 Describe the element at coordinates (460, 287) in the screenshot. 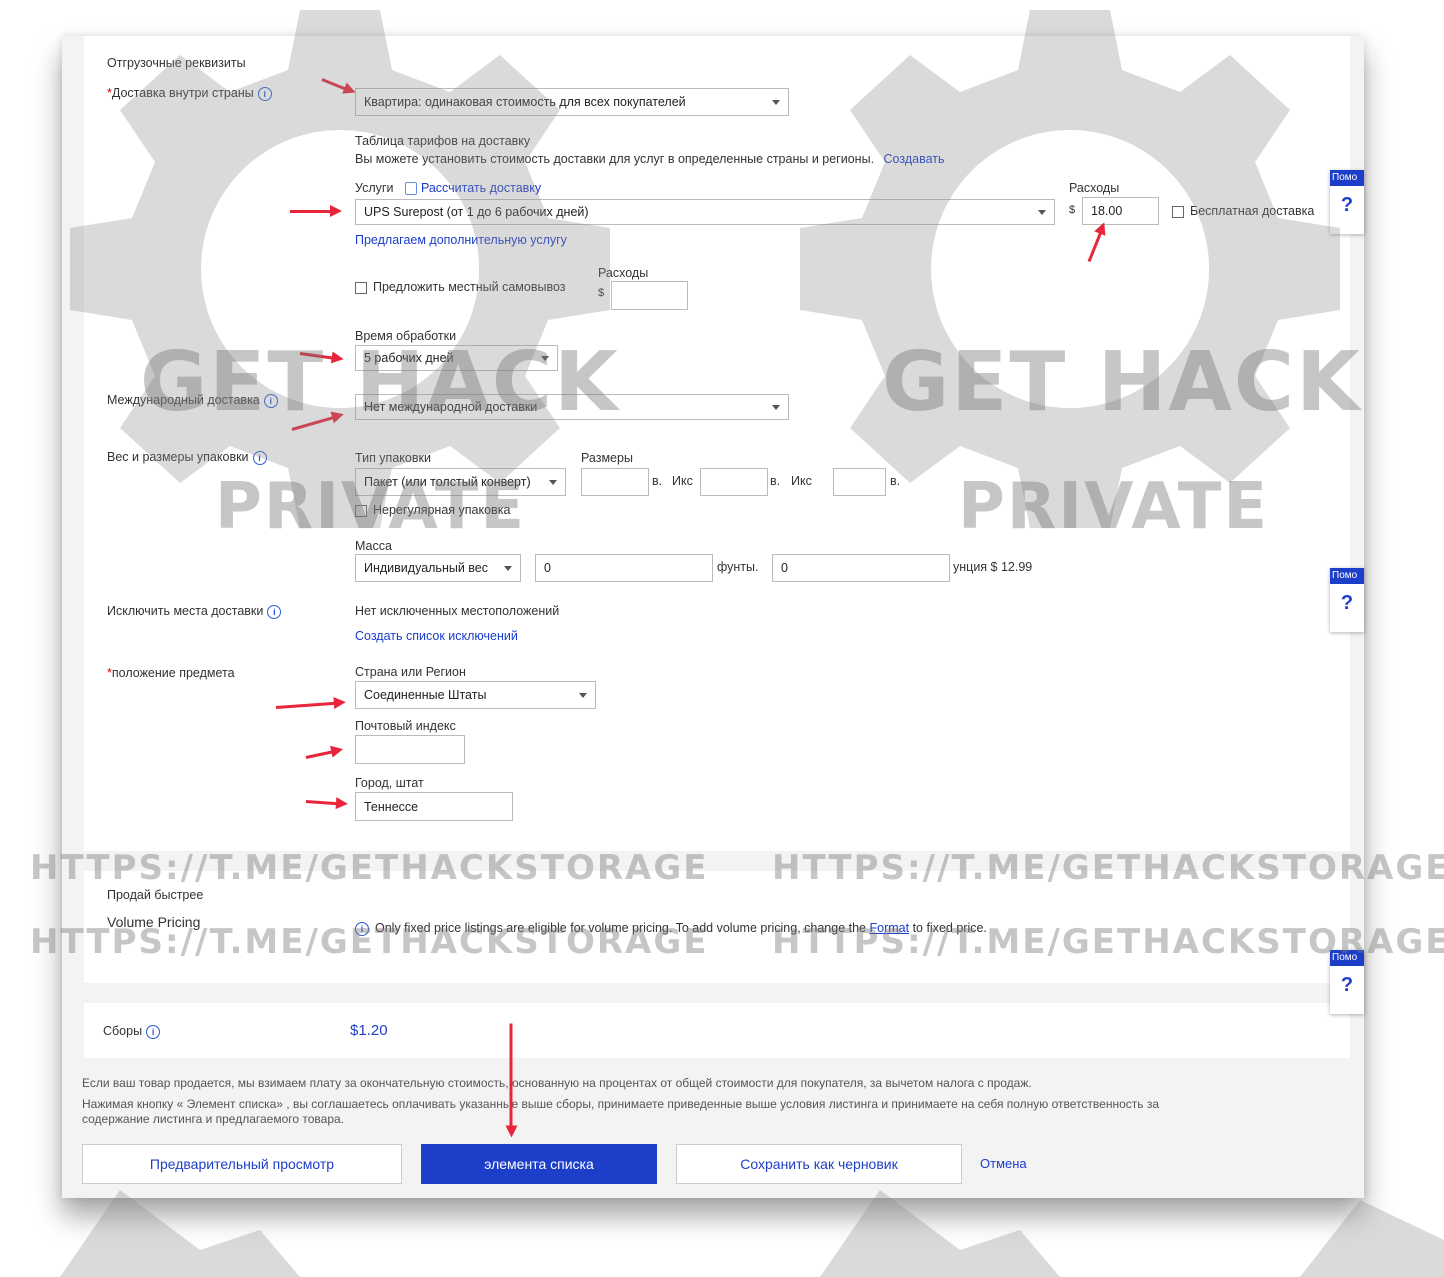

I see `local-pickup-checkbox: Предложить местный самовывоз` at that location.